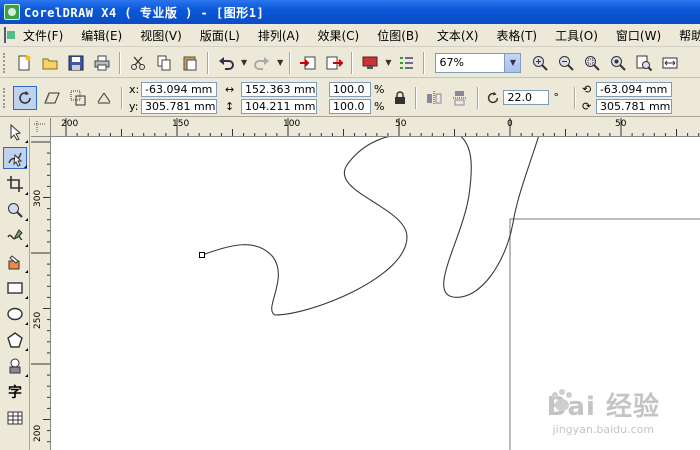 This screenshot has height=450, width=700. What do you see at coordinates (526, 97) in the screenshot?
I see `rotation-angle-input: 22.0` at bounding box center [526, 97].